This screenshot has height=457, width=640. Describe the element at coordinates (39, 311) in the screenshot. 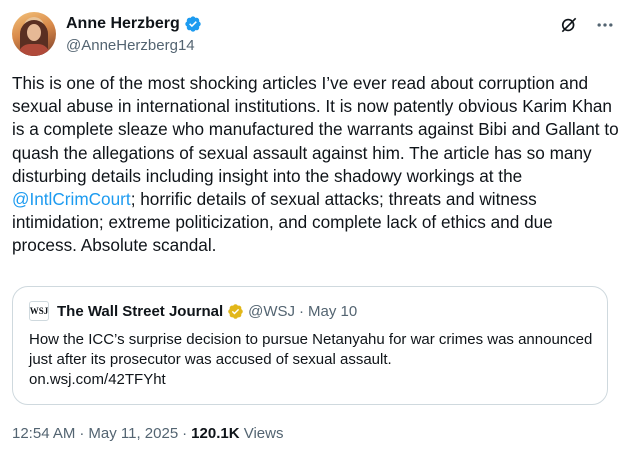

I see `wsj-logo-icon: WSJ` at that location.